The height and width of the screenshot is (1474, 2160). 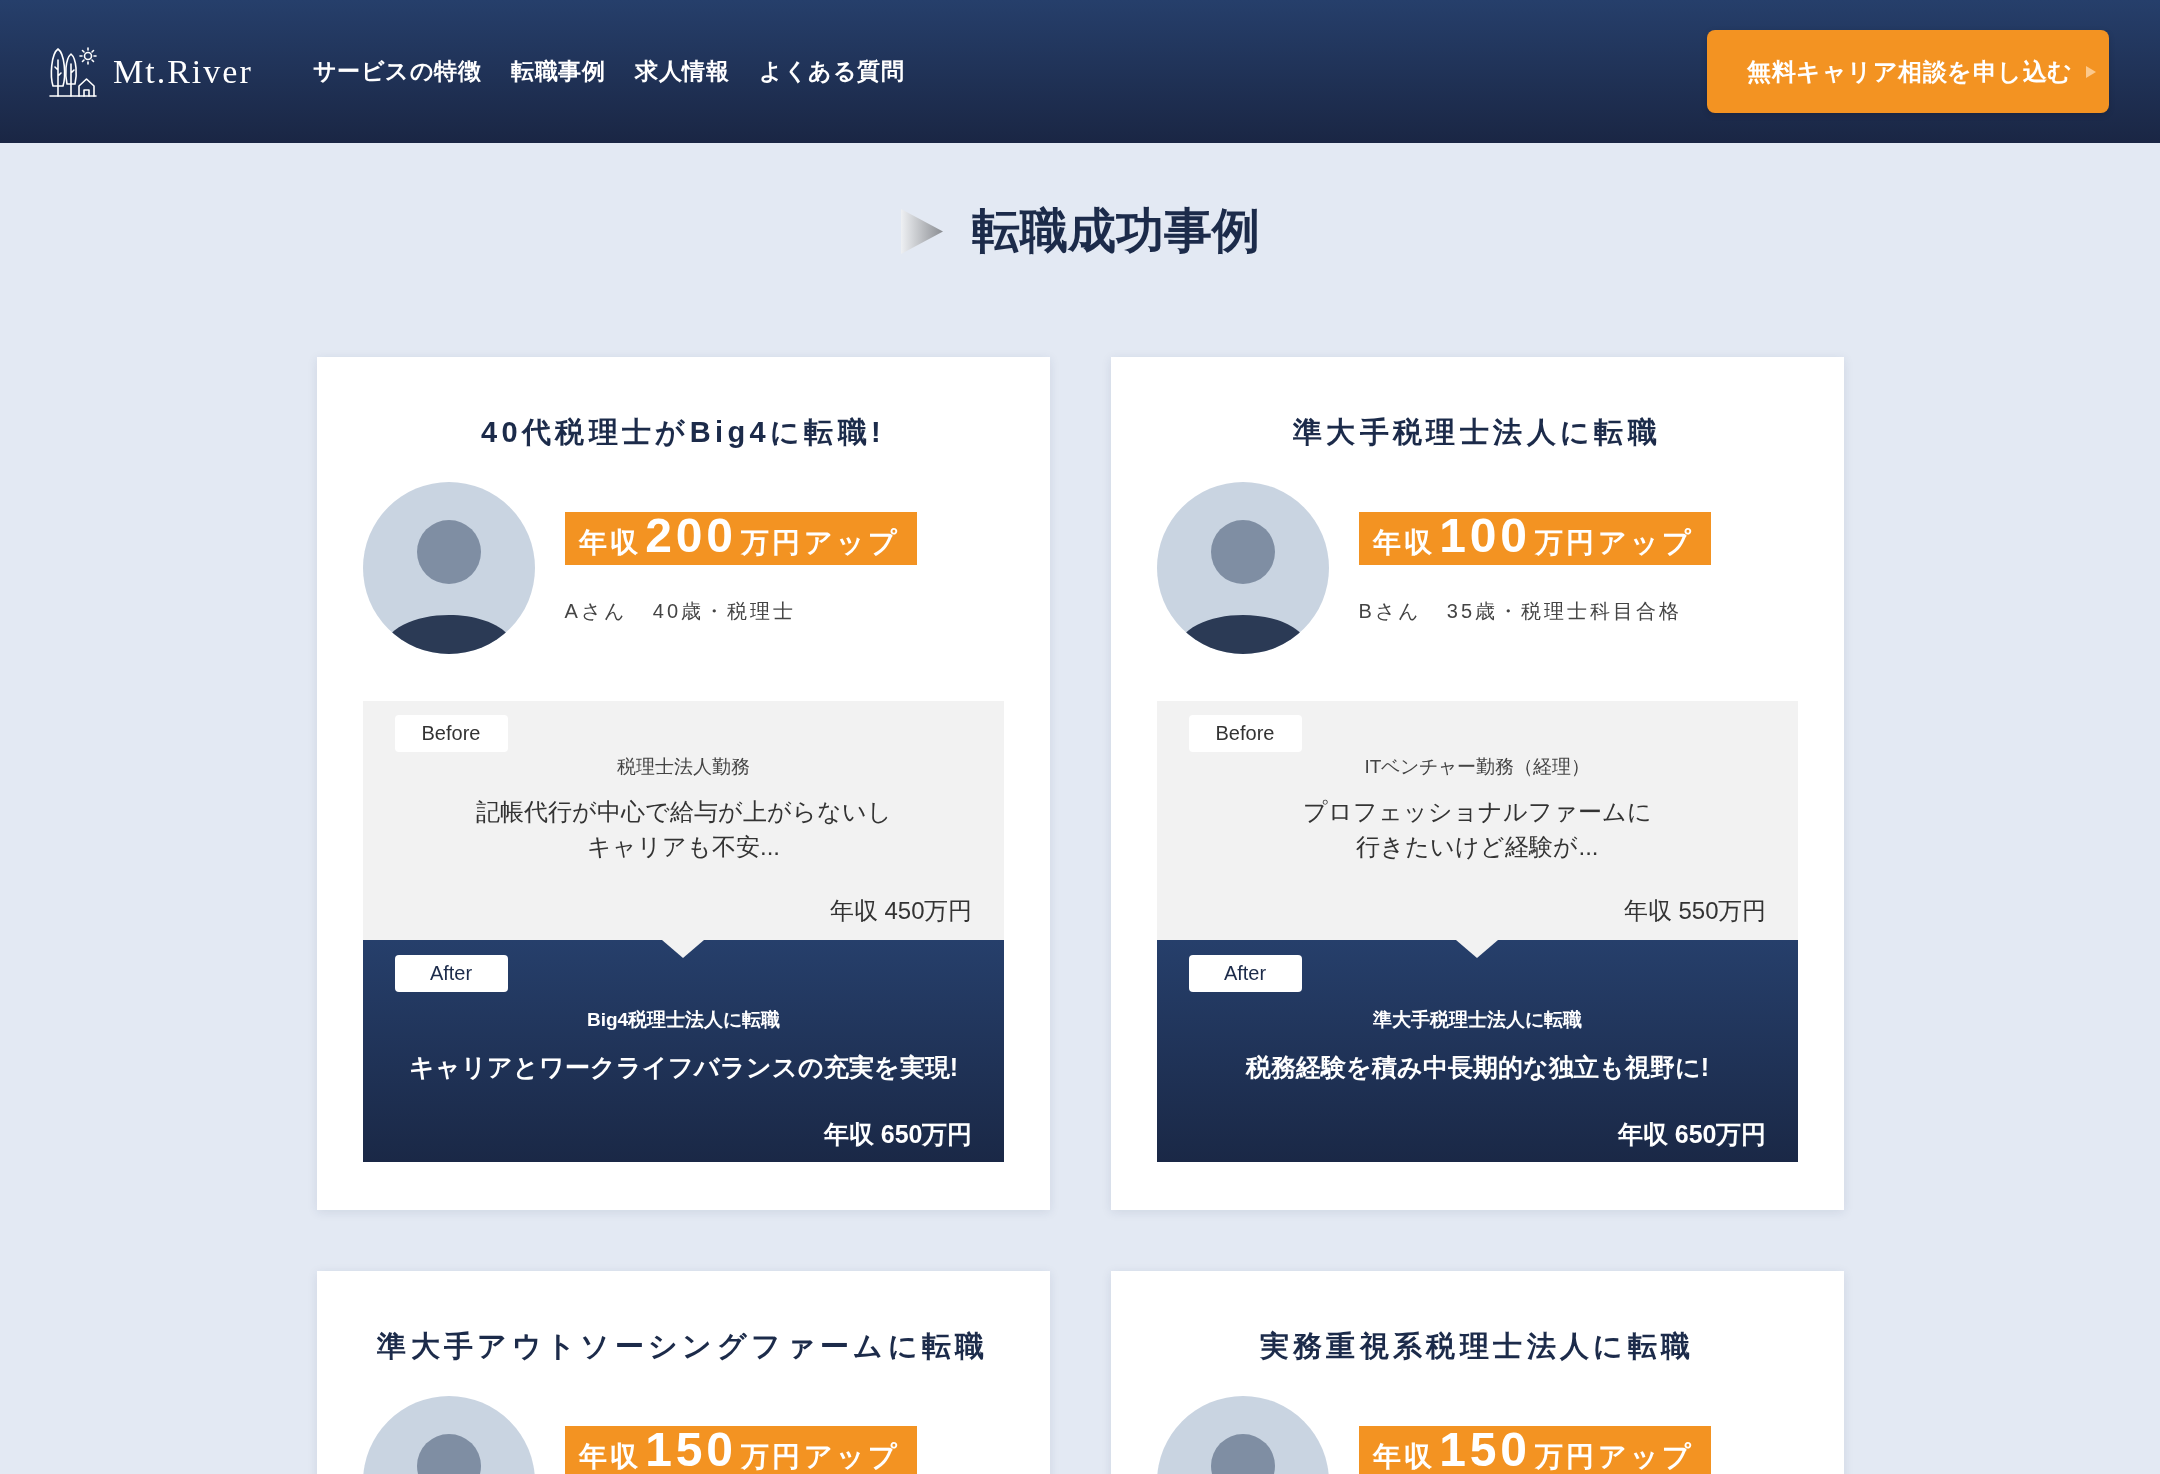 What do you see at coordinates (1477, 1067) in the screenshot?
I see `after-comment: 税務経験を積み中長期的な独立も視野に!` at bounding box center [1477, 1067].